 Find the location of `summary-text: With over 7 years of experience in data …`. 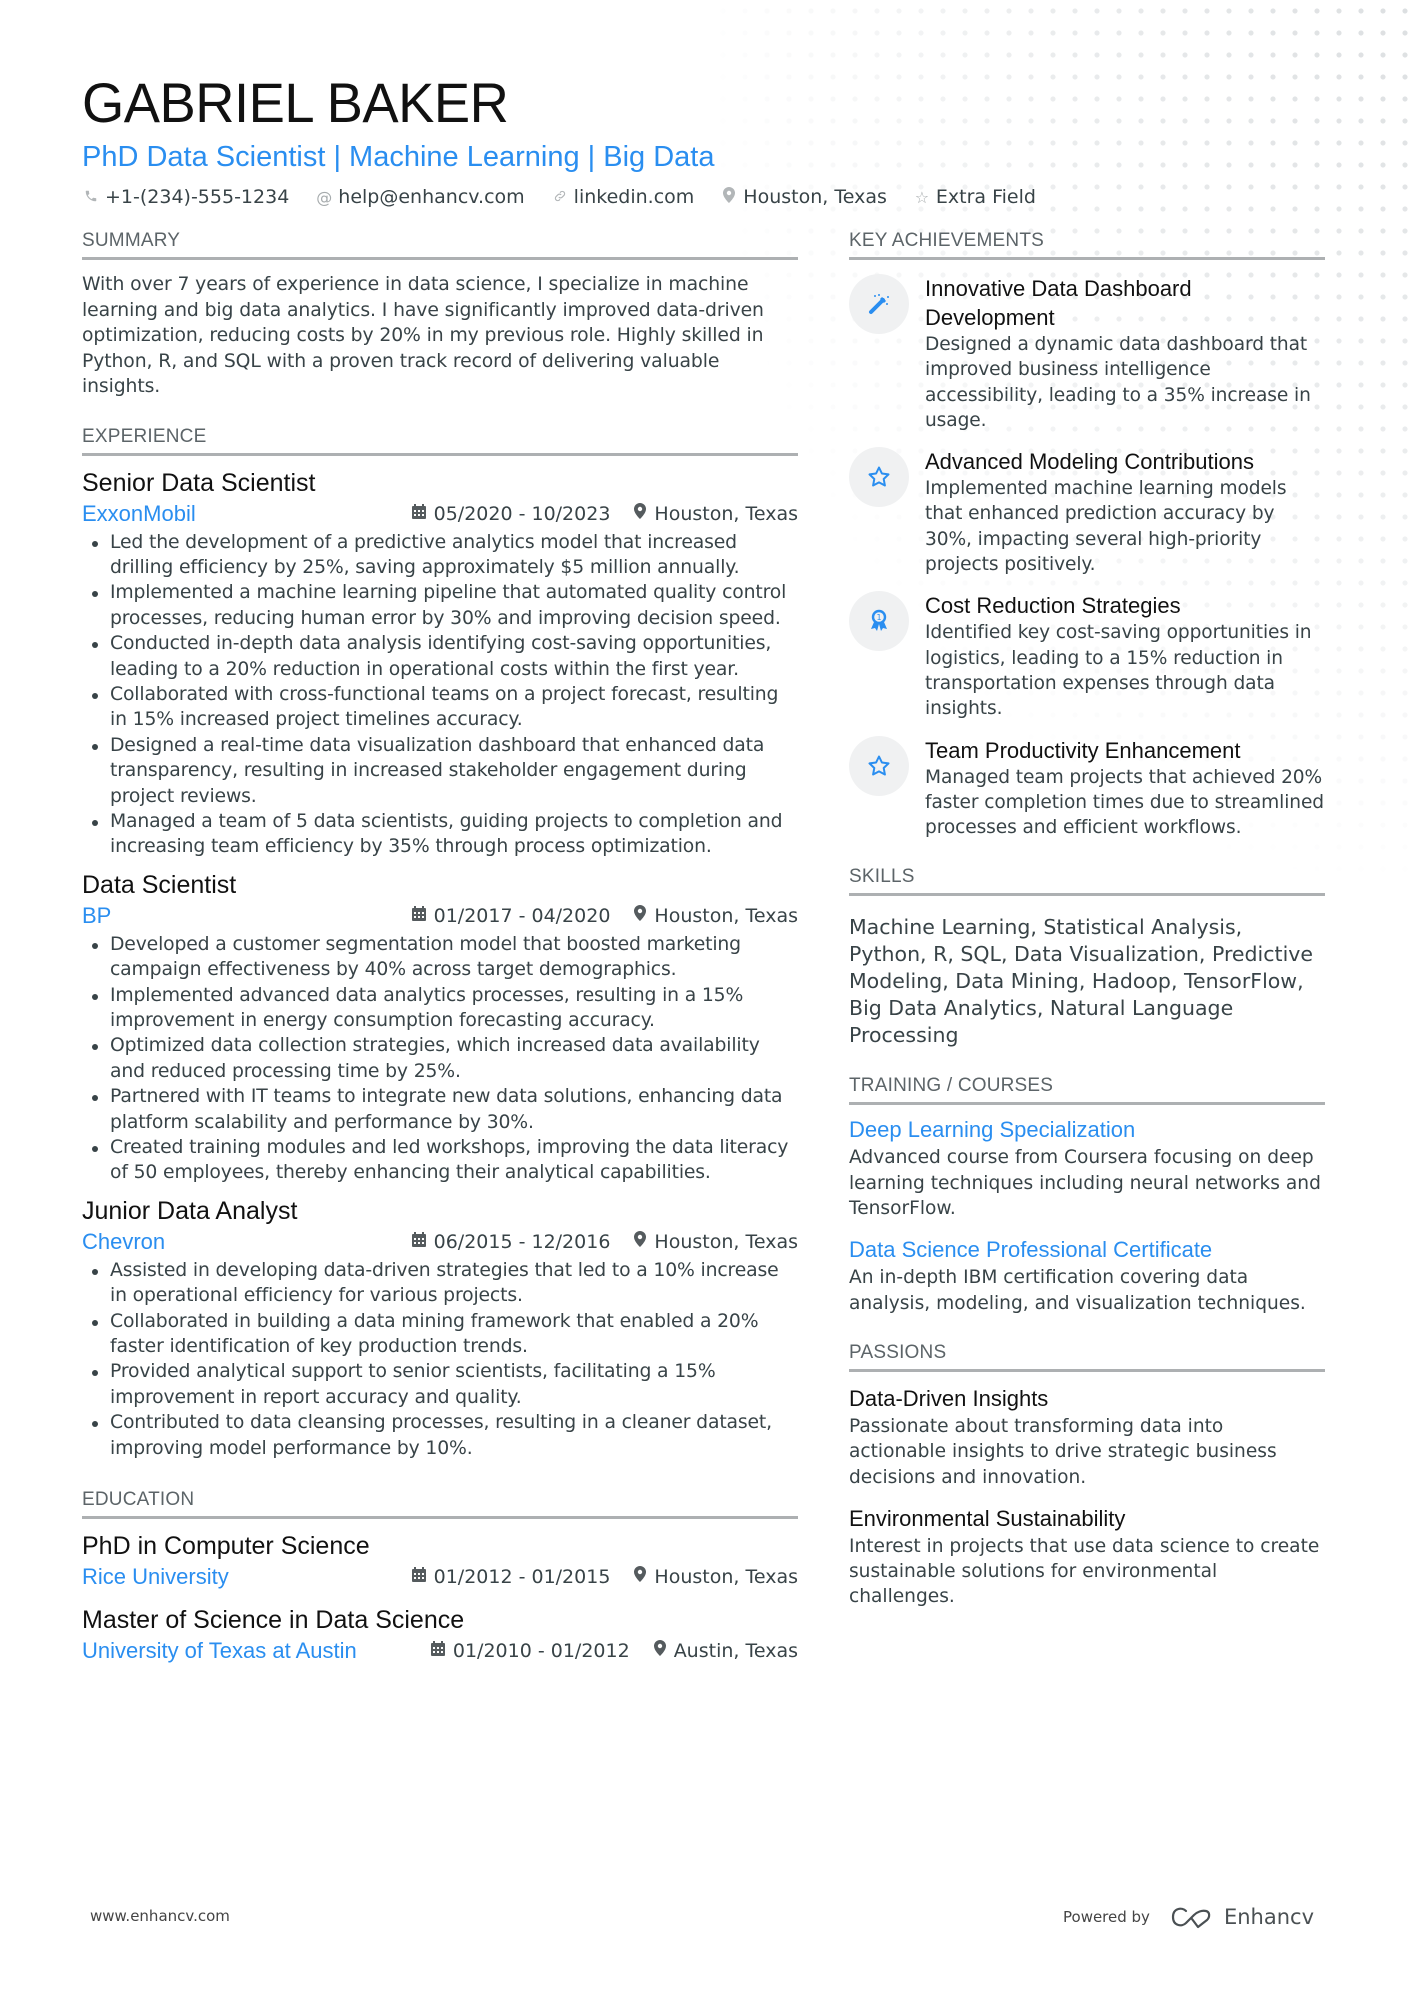

summary-text: With over 7 years of experience in data … is located at coordinates (423, 335).